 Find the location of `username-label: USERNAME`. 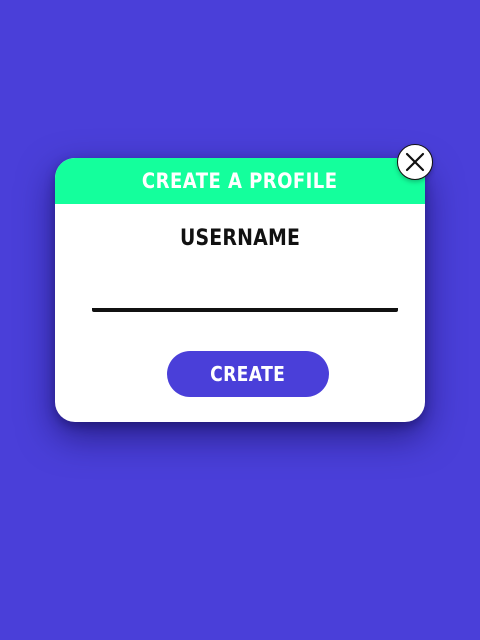

username-label: USERNAME is located at coordinates (240, 238).